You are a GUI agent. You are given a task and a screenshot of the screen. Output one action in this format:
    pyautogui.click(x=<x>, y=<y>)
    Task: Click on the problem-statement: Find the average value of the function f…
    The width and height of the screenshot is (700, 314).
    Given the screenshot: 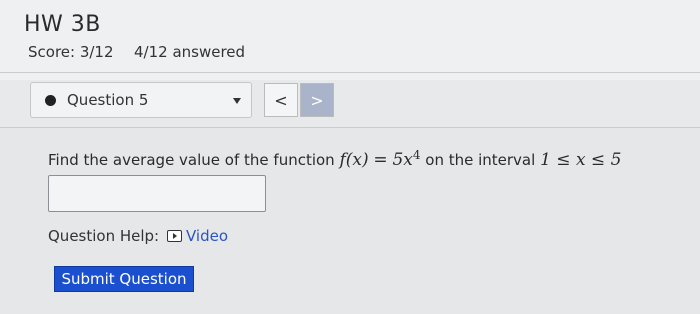 What is the action you would take?
    pyautogui.click(x=334, y=159)
    